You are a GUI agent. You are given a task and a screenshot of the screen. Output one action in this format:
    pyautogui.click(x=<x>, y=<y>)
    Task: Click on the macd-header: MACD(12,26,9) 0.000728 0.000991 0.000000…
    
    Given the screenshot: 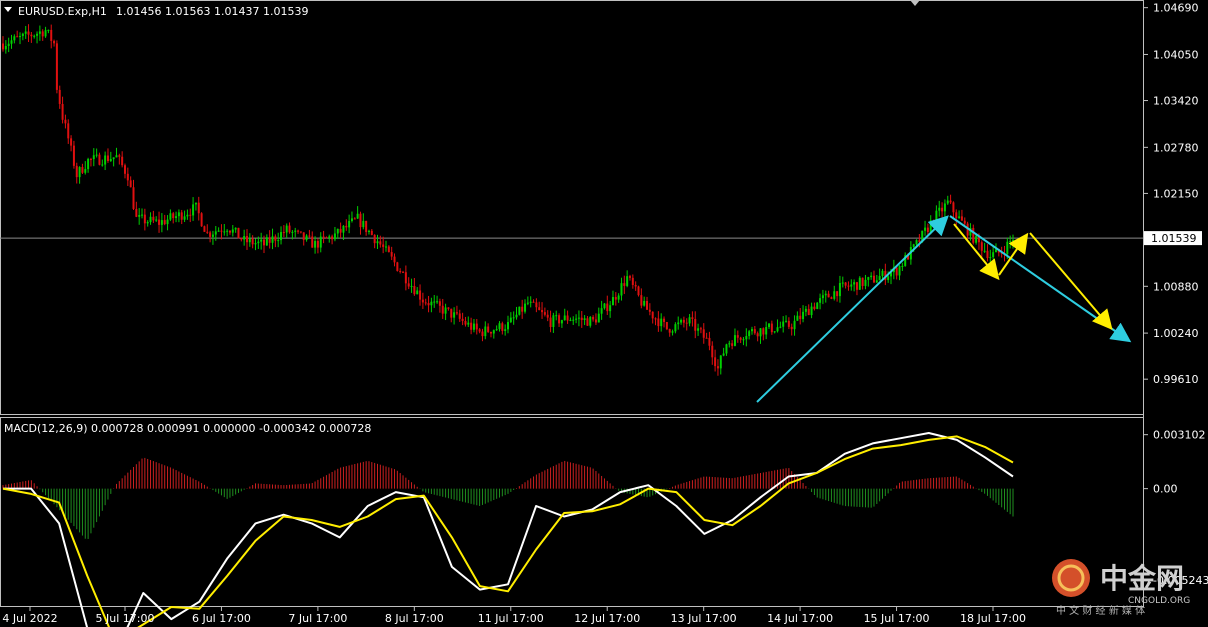 What is the action you would take?
    pyautogui.click(x=187, y=428)
    